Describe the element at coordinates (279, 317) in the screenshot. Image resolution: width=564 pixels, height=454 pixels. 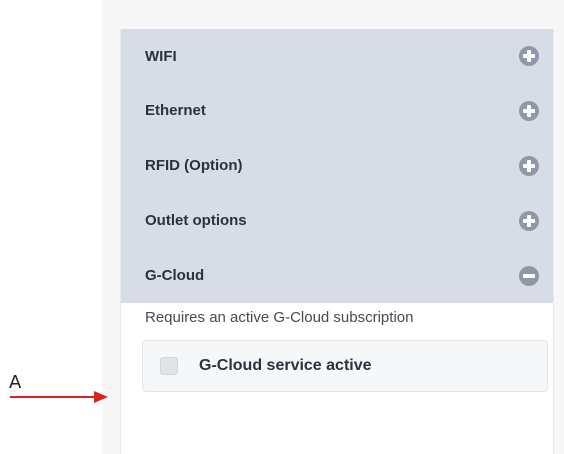
I see `g-cloud-requirement-text: Requires an active G-Cloud subscription` at that location.